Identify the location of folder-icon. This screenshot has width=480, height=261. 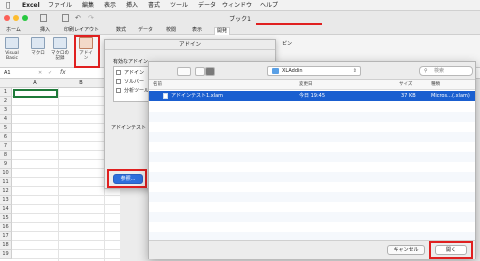
(275, 71).